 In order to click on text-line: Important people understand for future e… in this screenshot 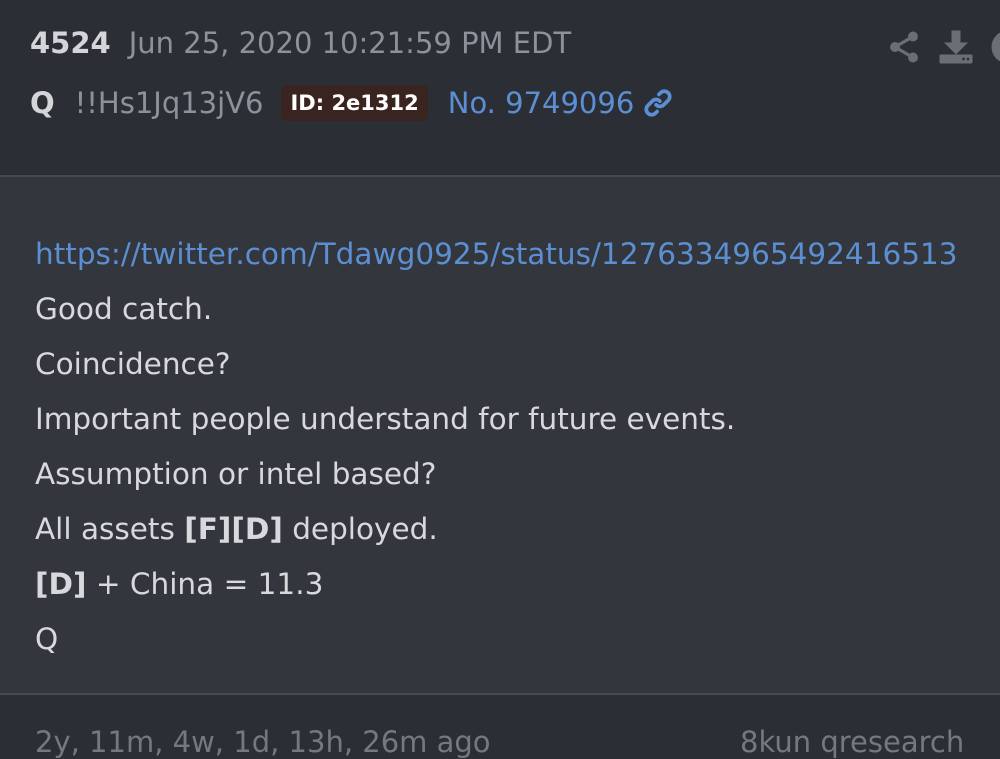, I will do `click(515, 419)`.